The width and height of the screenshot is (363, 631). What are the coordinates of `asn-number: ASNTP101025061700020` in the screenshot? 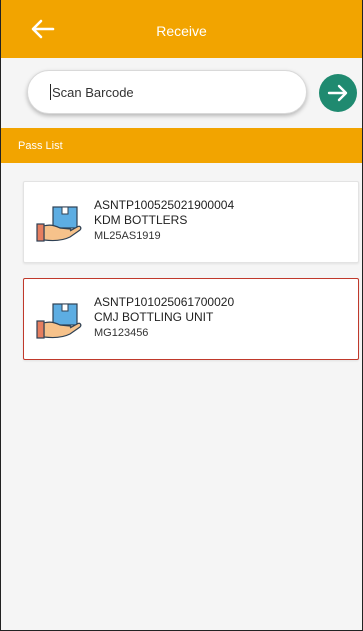 It's located at (164, 302).